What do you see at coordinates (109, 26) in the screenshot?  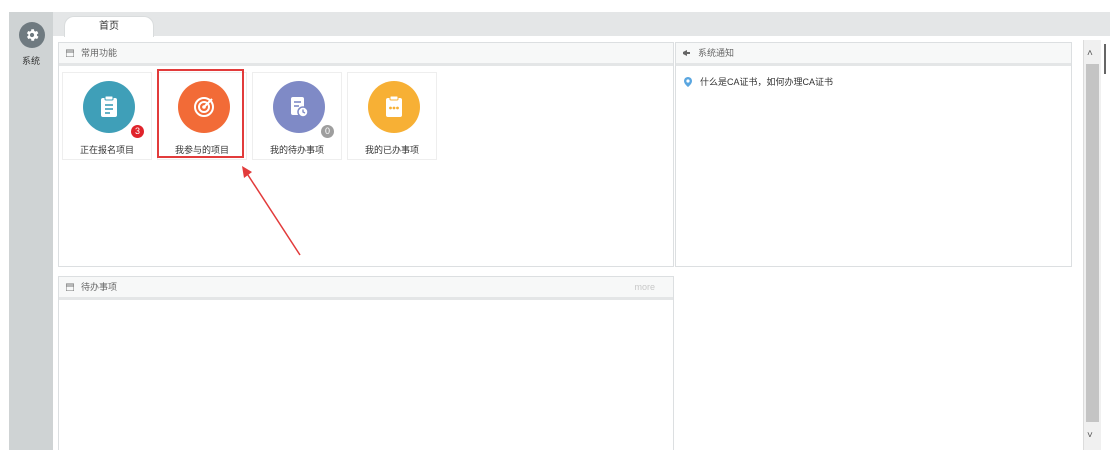 I see `tab-home: 首页` at bounding box center [109, 26].